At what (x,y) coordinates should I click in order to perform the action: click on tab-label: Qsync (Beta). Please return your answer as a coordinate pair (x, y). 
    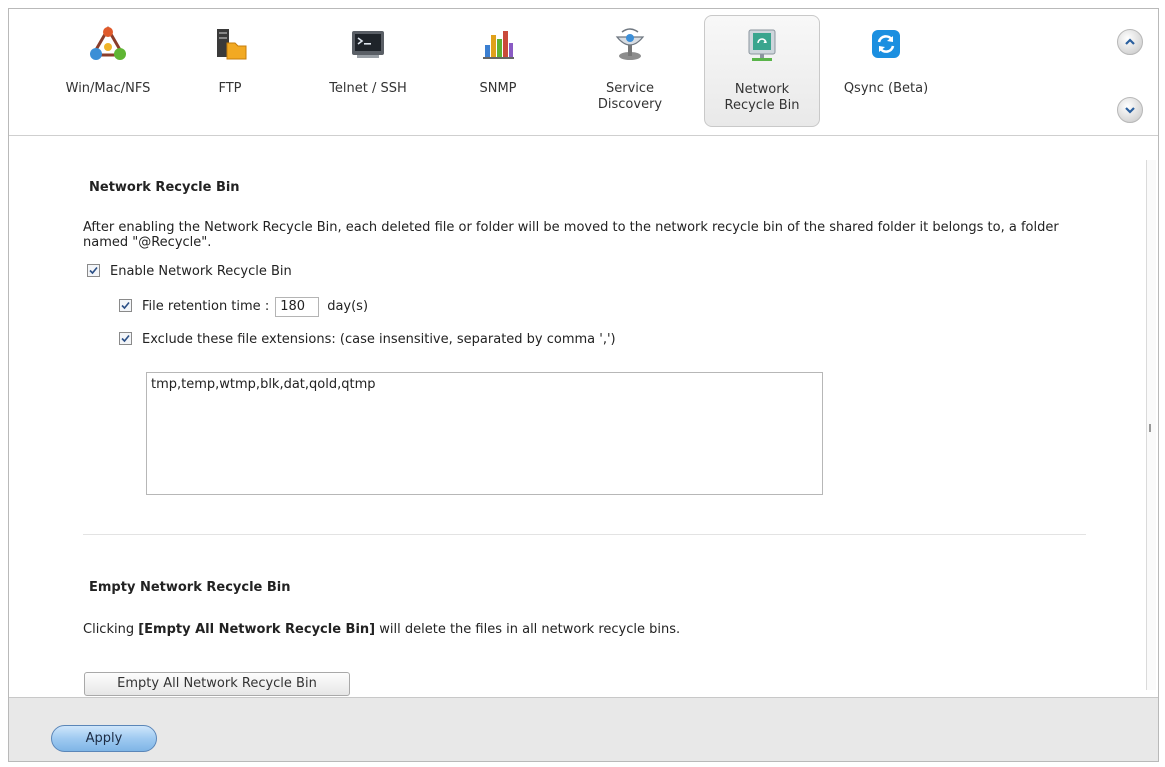
    Looking at the image, I should click on (886, 88).